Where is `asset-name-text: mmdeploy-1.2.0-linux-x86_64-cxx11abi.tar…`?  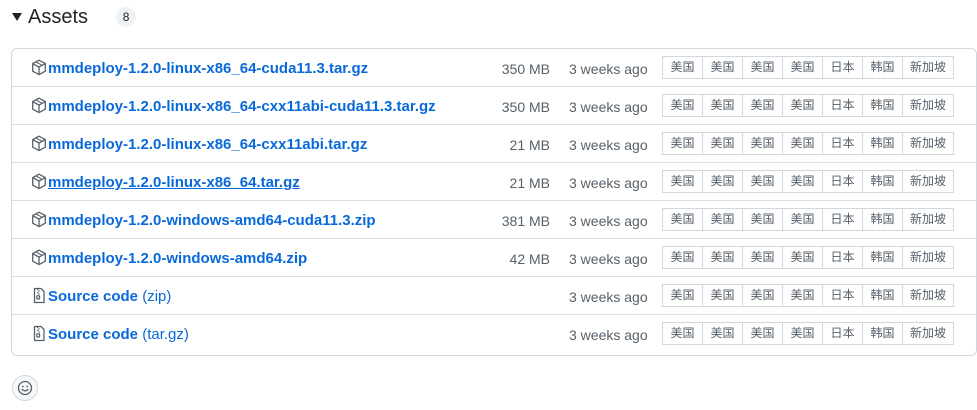 asset-name-text: mmdeploy-1.2.0-linux-x86_64-cxx11abi.tar… is located at coordinates (208, 144).